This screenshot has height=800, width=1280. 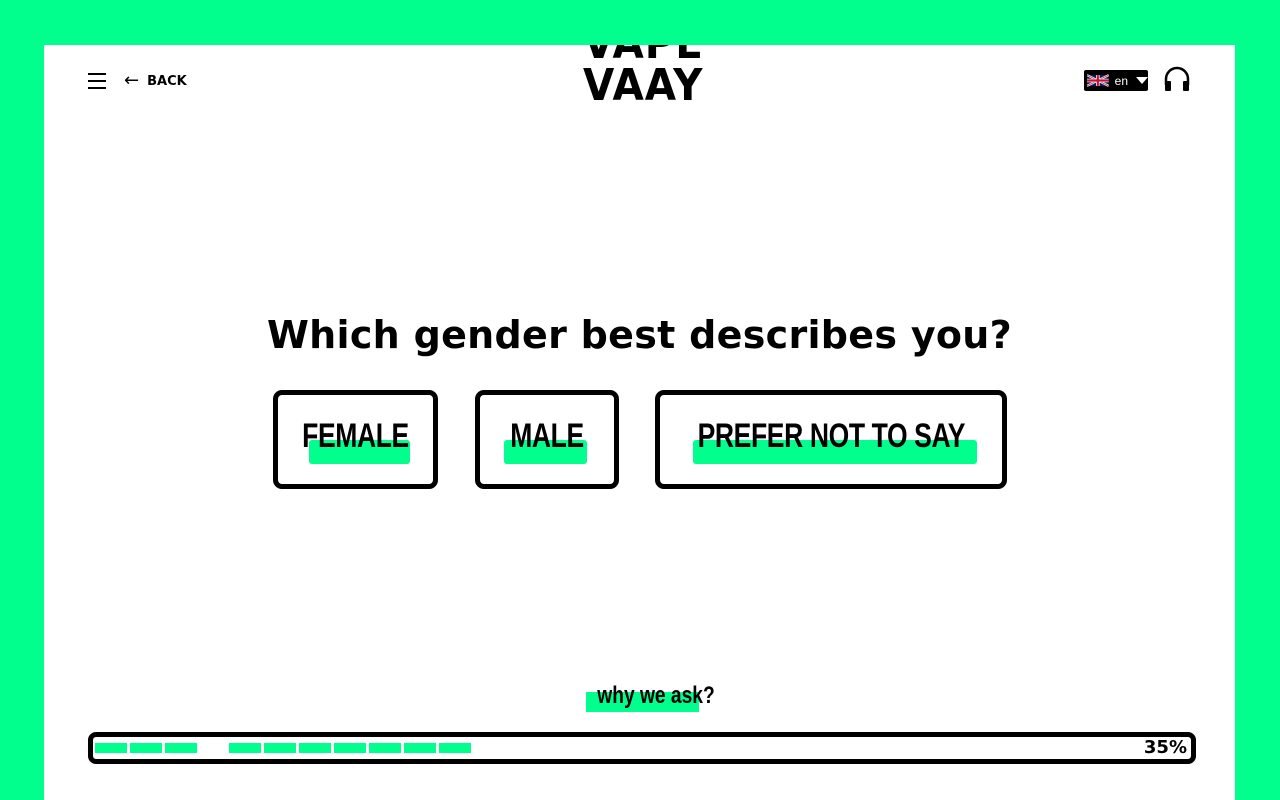 I want to click on arrow-left-icon: ←, so click(x=132, y=80).